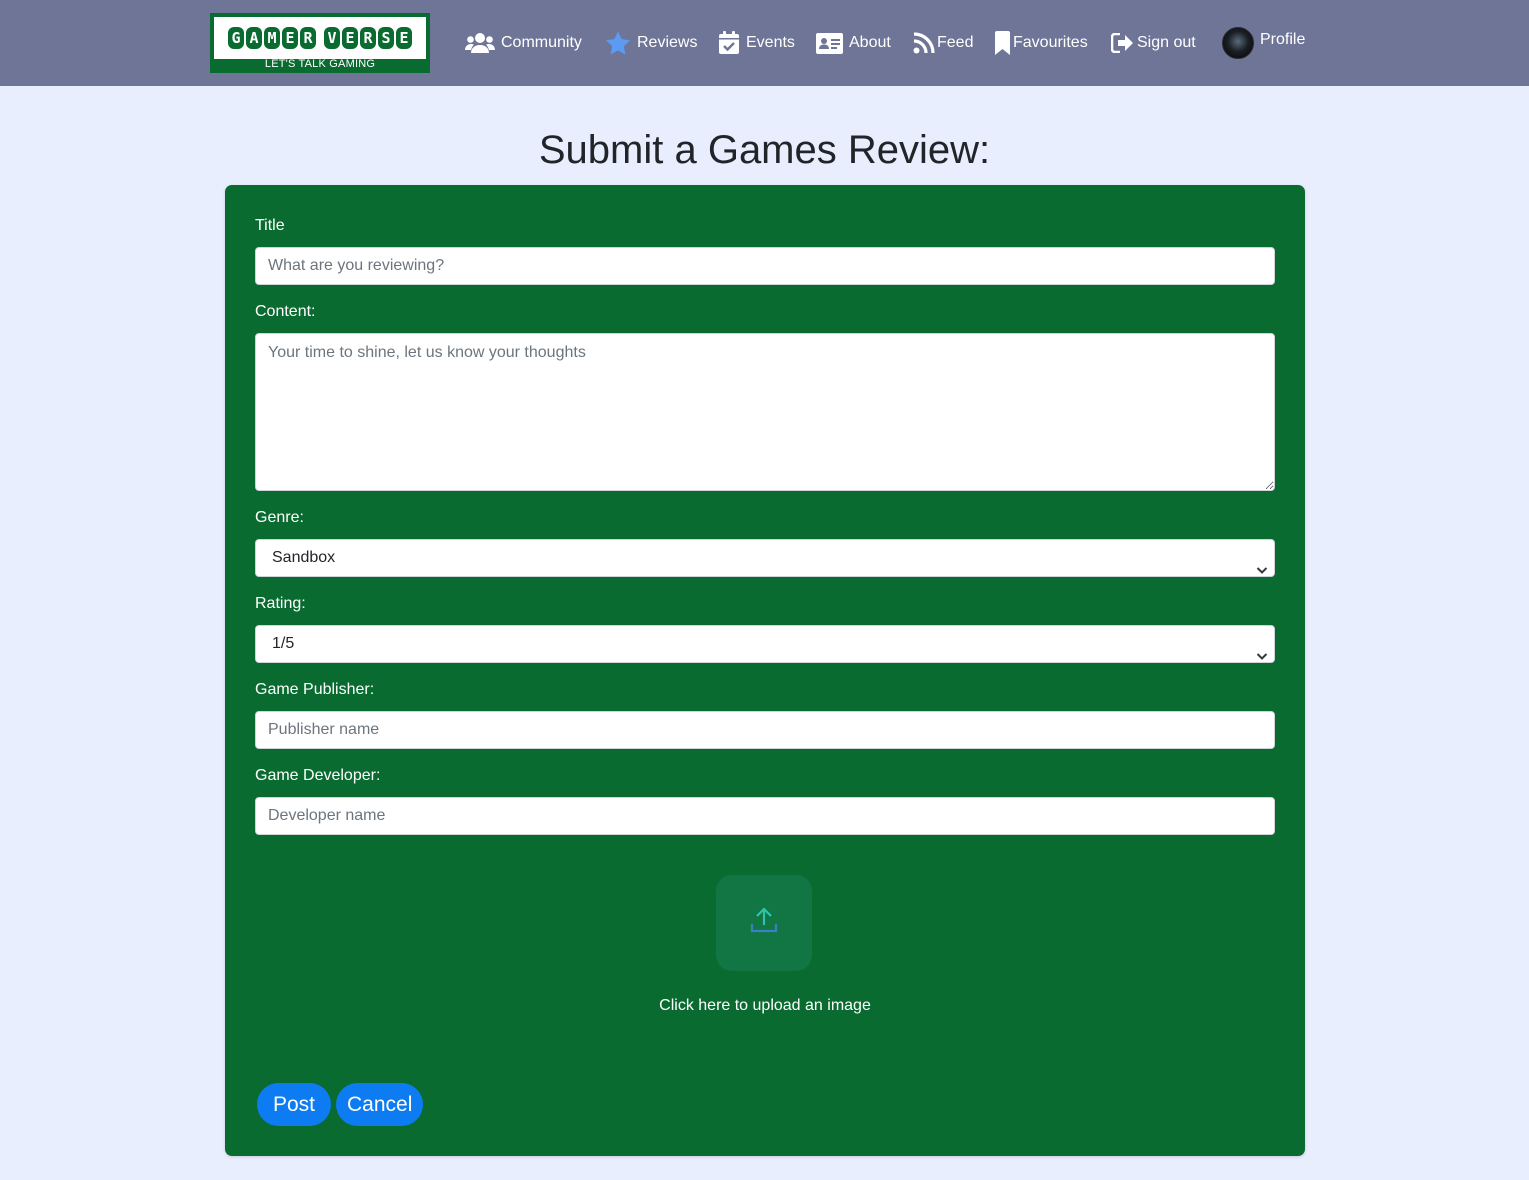  I want to click on nav-feed-link: Feed, so click(943, 43).